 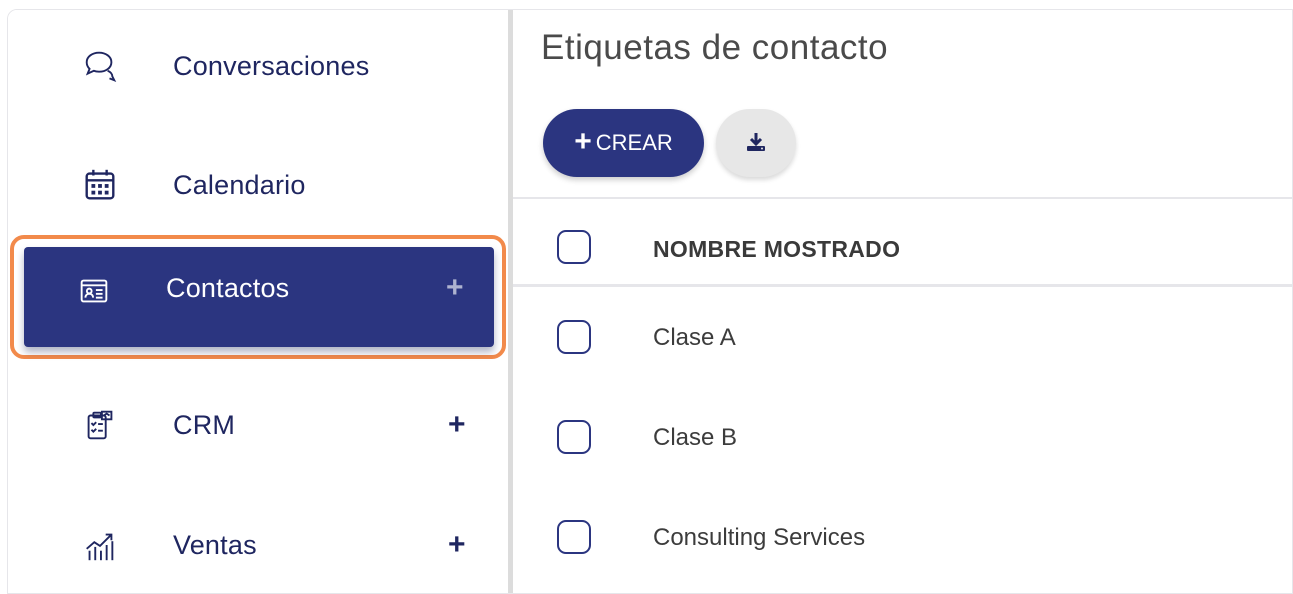 I want to click on select-all-checkbox, so click(x=574, y=247).